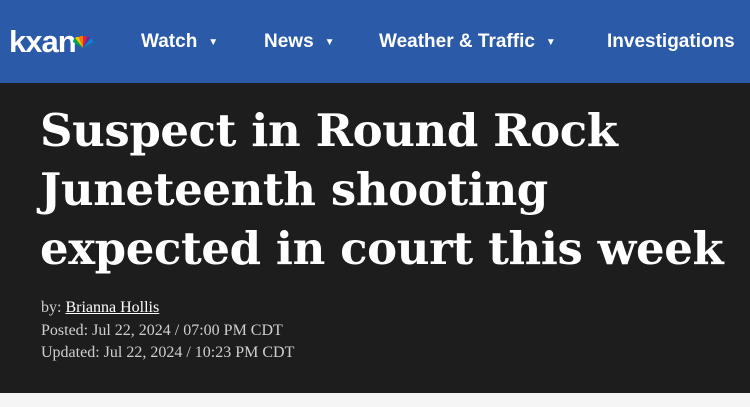 The image size is (750, 407). Describe the element at coordinates (112, 307) in the screenshot. I see `author-link: Brianna Hollis` at that location.